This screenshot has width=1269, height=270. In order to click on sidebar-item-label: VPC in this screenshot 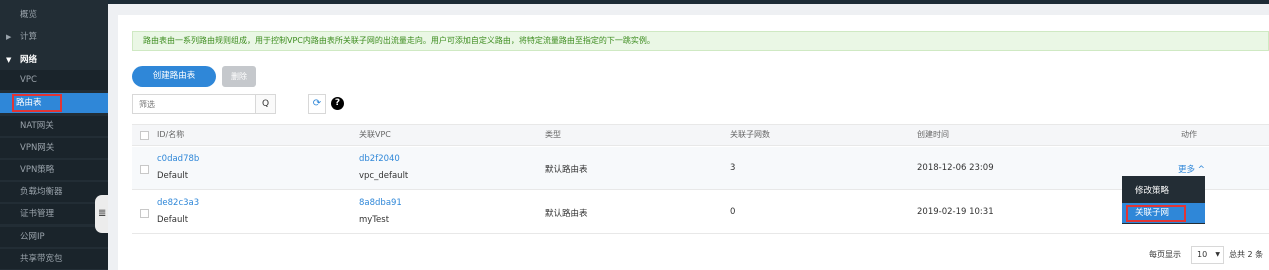, I will do `click(28, 80)`.